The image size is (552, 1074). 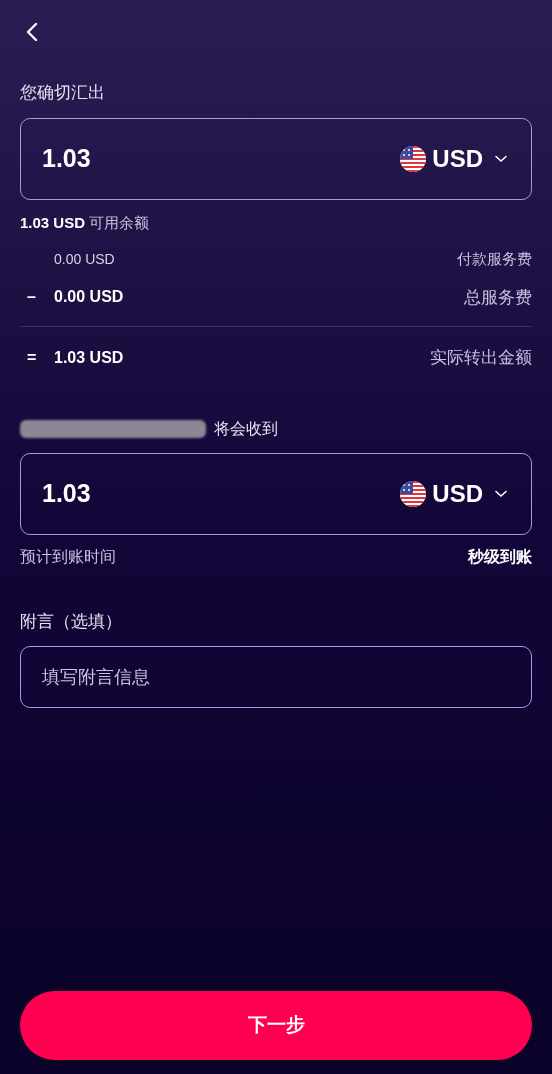 I want to click on total-label: 实际转出金额, so click(x=481, y=358).